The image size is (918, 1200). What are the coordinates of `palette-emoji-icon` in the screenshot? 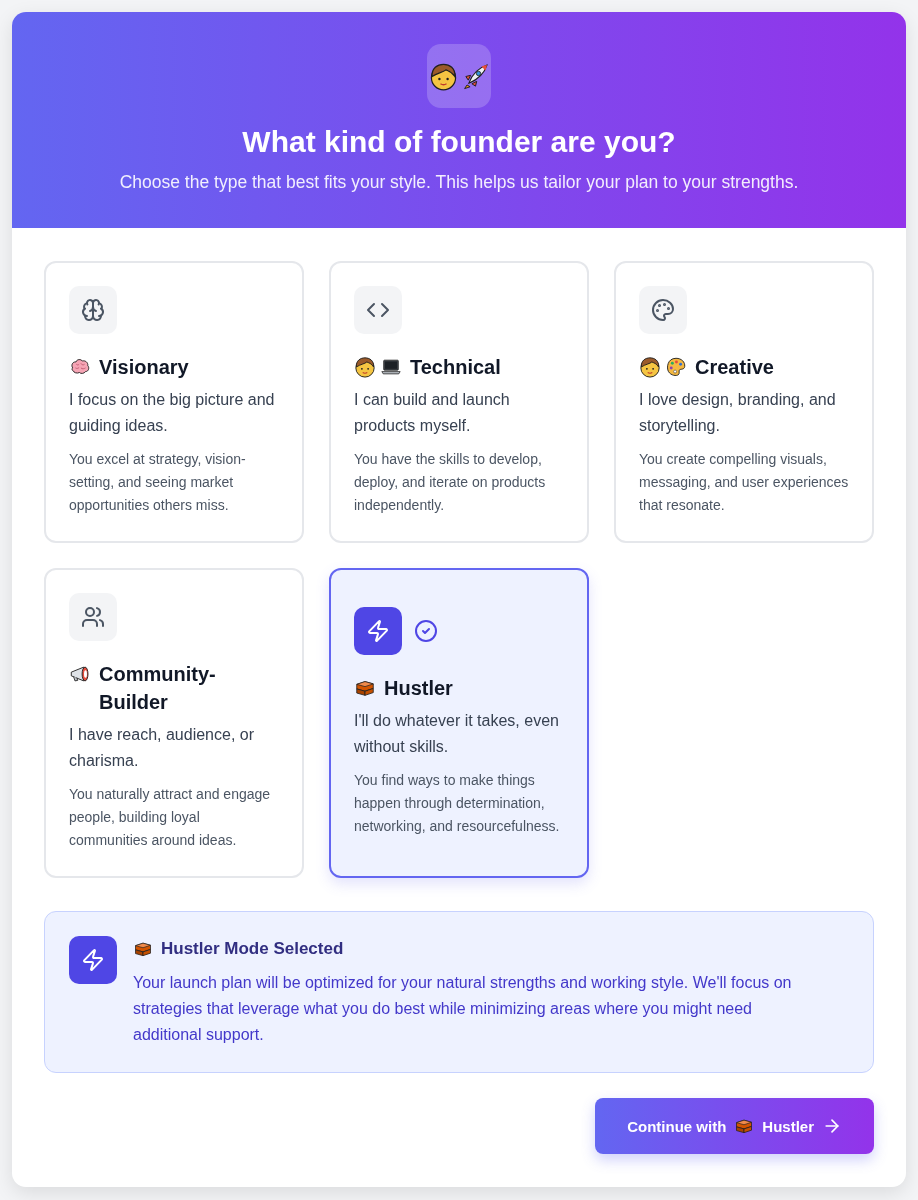 It's located at (676, 367).